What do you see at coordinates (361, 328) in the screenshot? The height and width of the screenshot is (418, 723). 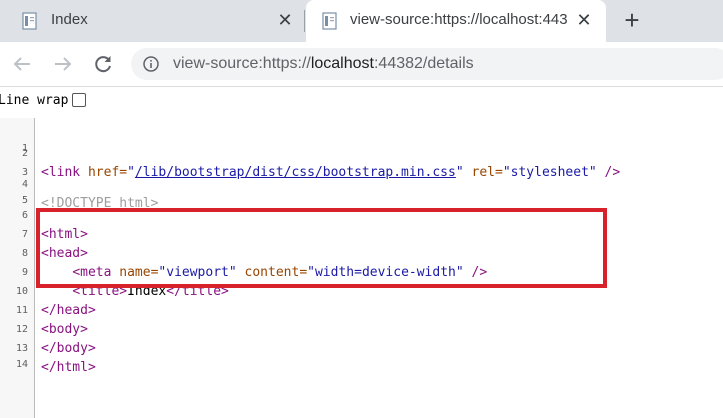 I see `source-line: 12 </body>` at bounding box center [361, 328].